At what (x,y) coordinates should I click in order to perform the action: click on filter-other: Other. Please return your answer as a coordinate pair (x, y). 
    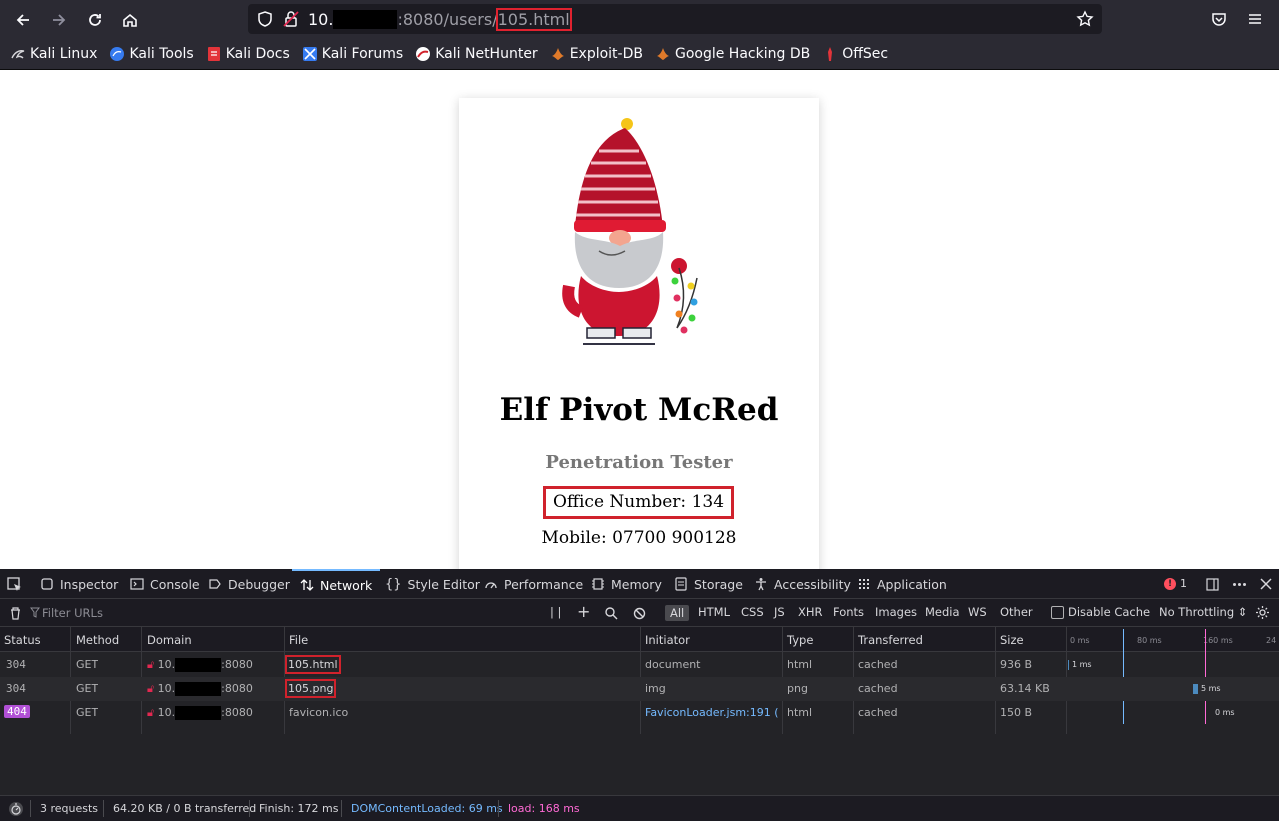
    Looking at the image, I should click on (1016, 612).